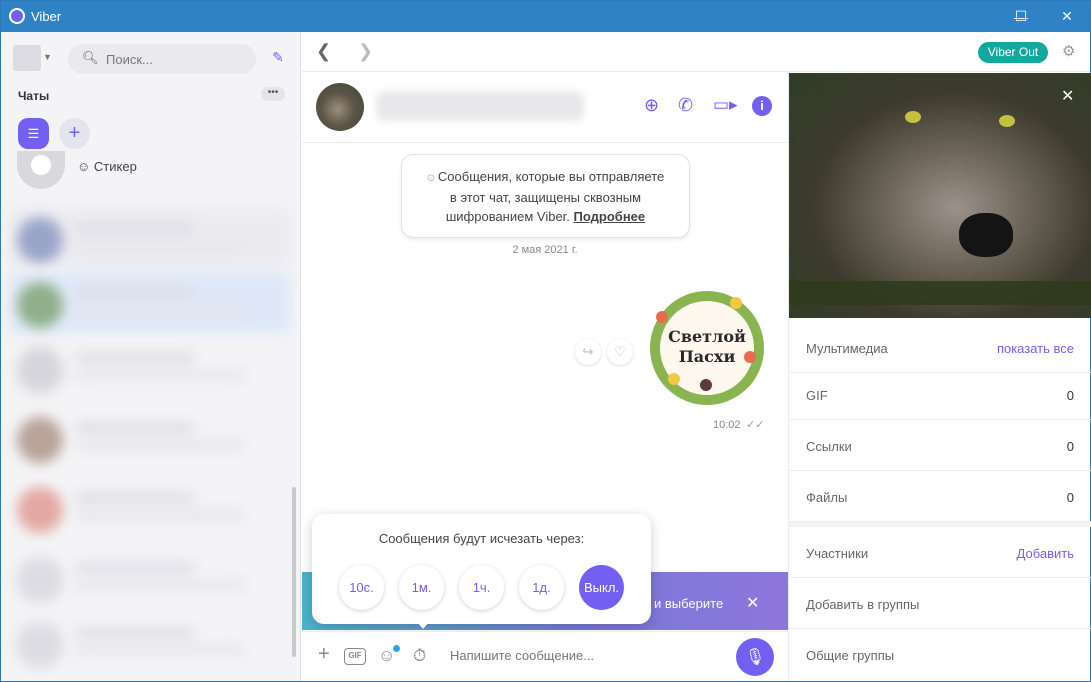 The image size is (1091, 682). What do you see at coordinates (940, 446) in the screenshot?
I see `links-row: Ссылки 0` at bounding box center [940, 446].